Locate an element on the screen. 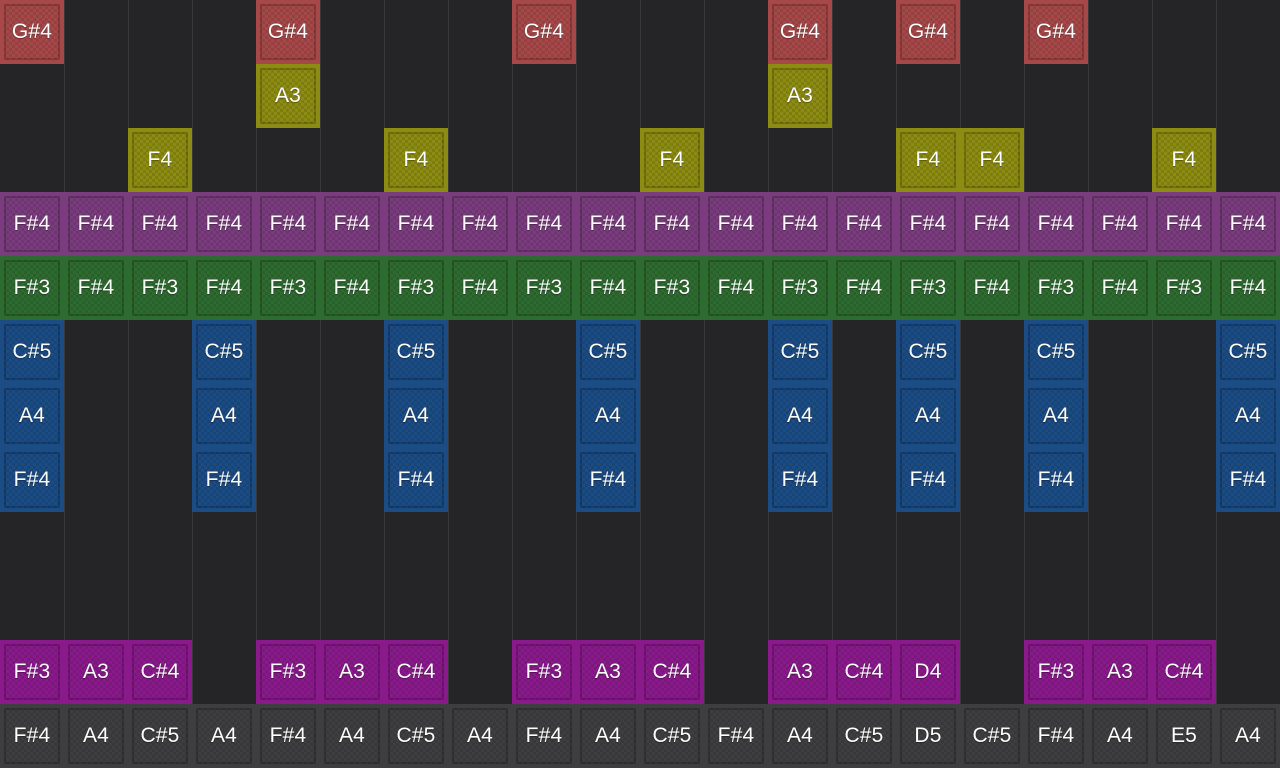 The height and width of the screenshot is (768, 1280). note-cell-magenta: D4 is located at coordinates (928, 672).